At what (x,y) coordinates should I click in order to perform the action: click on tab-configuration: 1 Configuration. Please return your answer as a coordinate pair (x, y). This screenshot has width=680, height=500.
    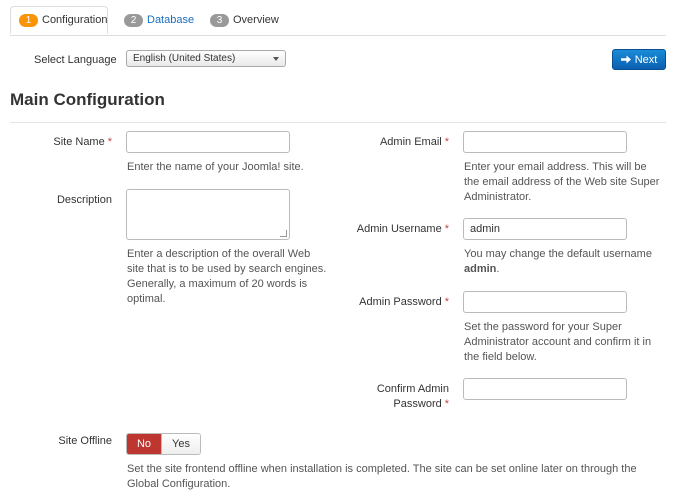
    Looking at the image, I should click on (59, 20).